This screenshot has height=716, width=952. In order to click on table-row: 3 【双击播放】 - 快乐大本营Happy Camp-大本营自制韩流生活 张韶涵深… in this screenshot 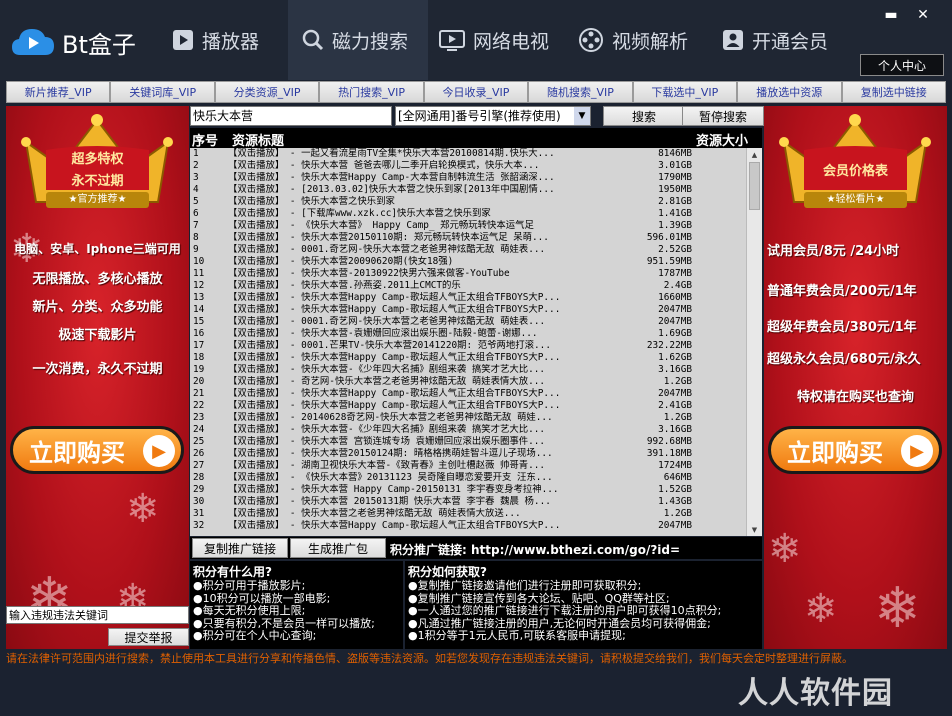, I will do `click(468, 178)`.